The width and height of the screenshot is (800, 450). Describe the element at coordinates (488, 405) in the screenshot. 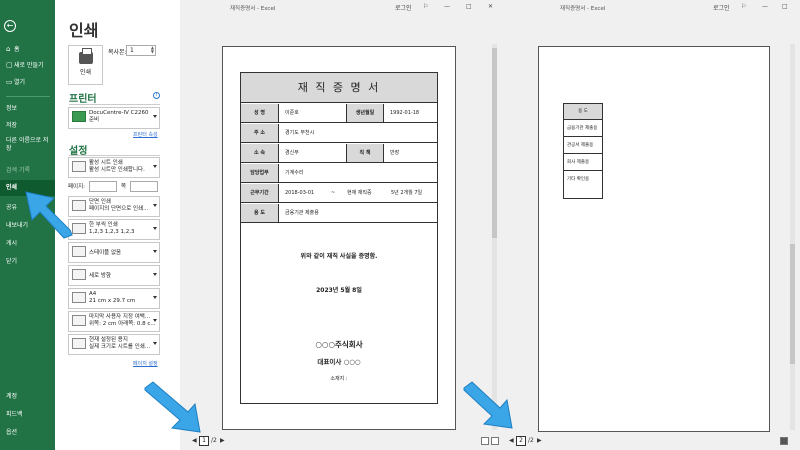

I see `arrow-to-page-nav-right` at that location.